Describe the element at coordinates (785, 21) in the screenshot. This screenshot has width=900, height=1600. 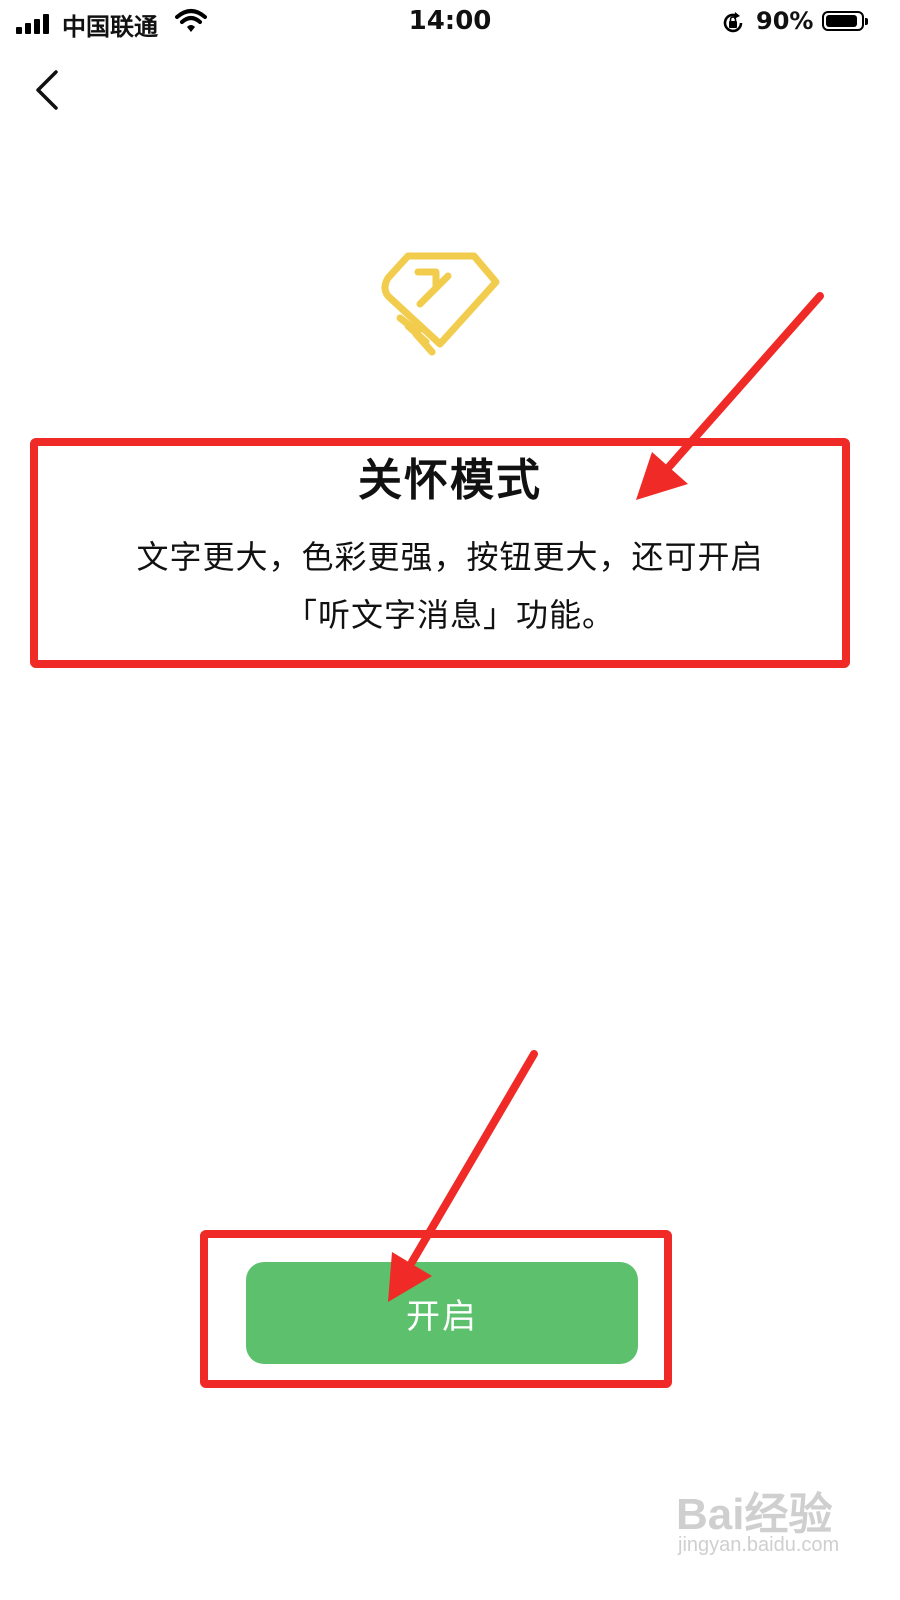
I see `battery-percent: 90%` at that location.